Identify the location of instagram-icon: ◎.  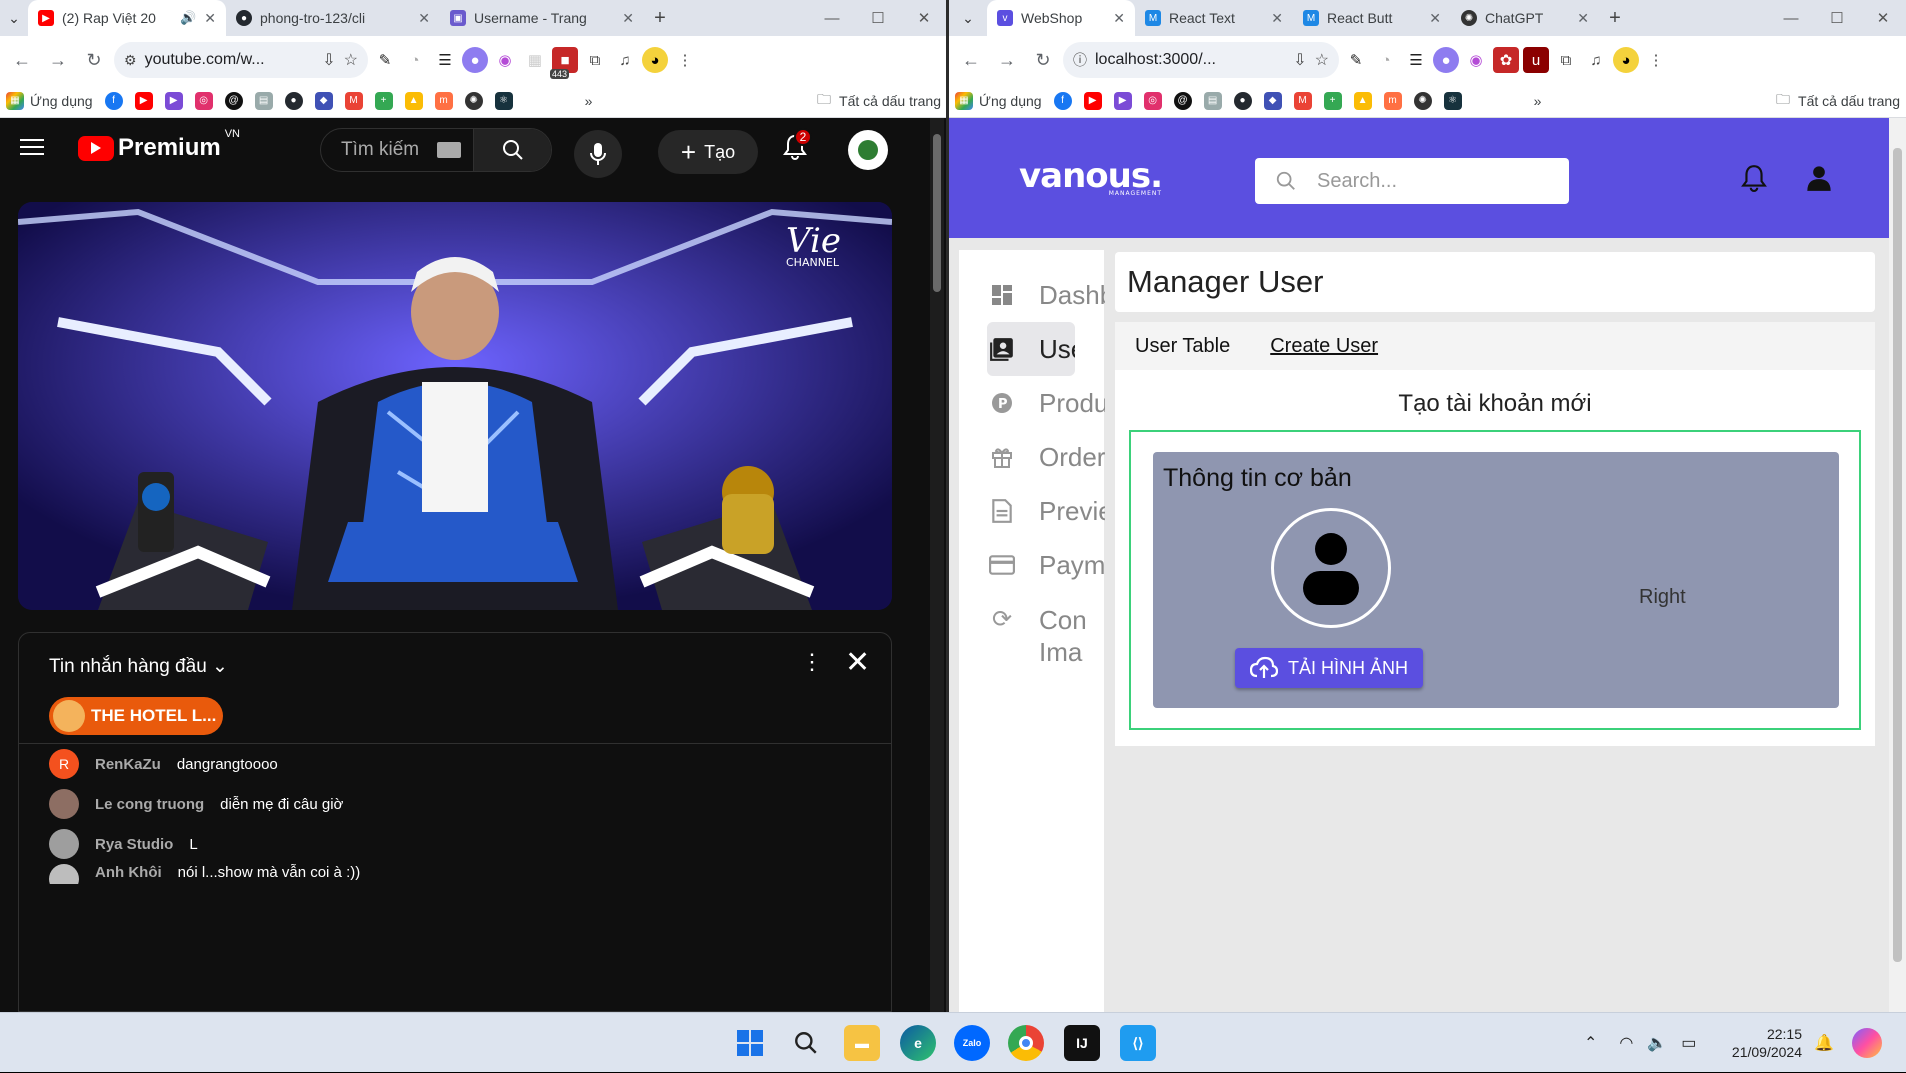
(203, 100).